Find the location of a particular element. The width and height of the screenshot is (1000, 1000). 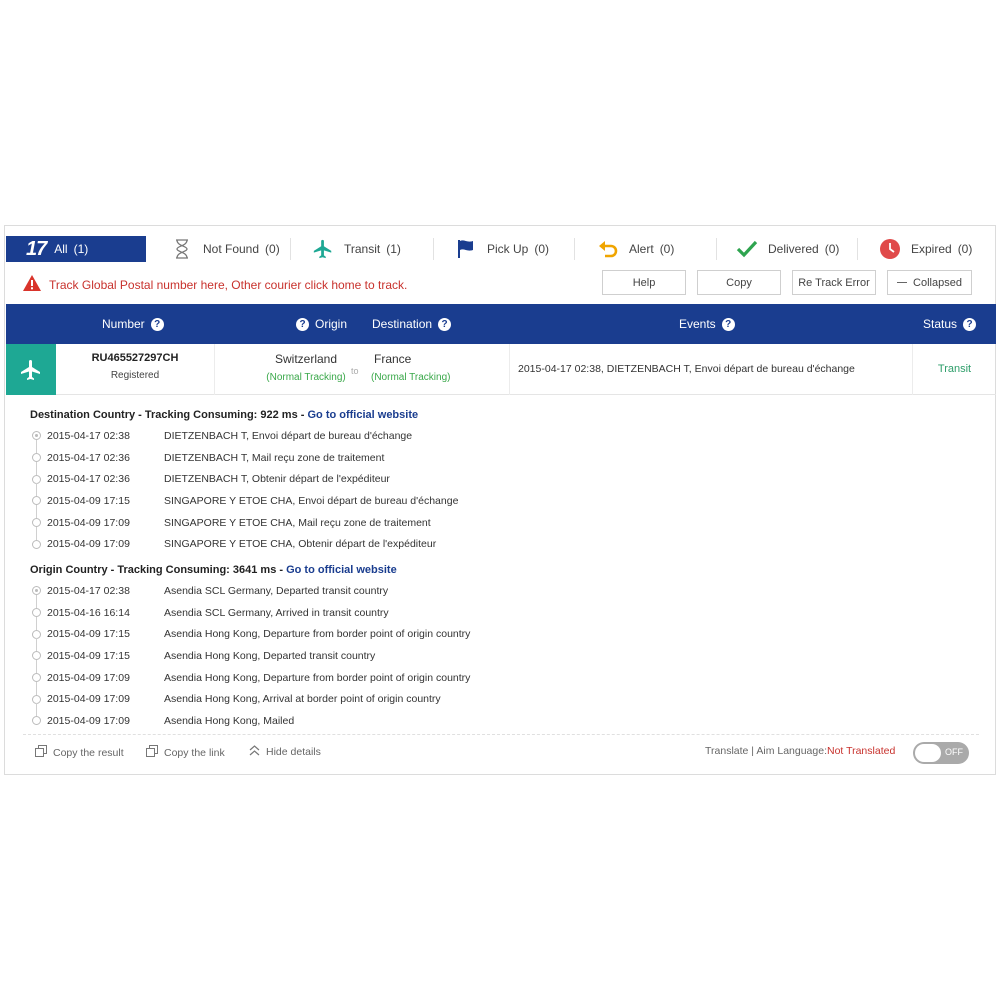

help-button: Help is located at coordinates (644, 282).